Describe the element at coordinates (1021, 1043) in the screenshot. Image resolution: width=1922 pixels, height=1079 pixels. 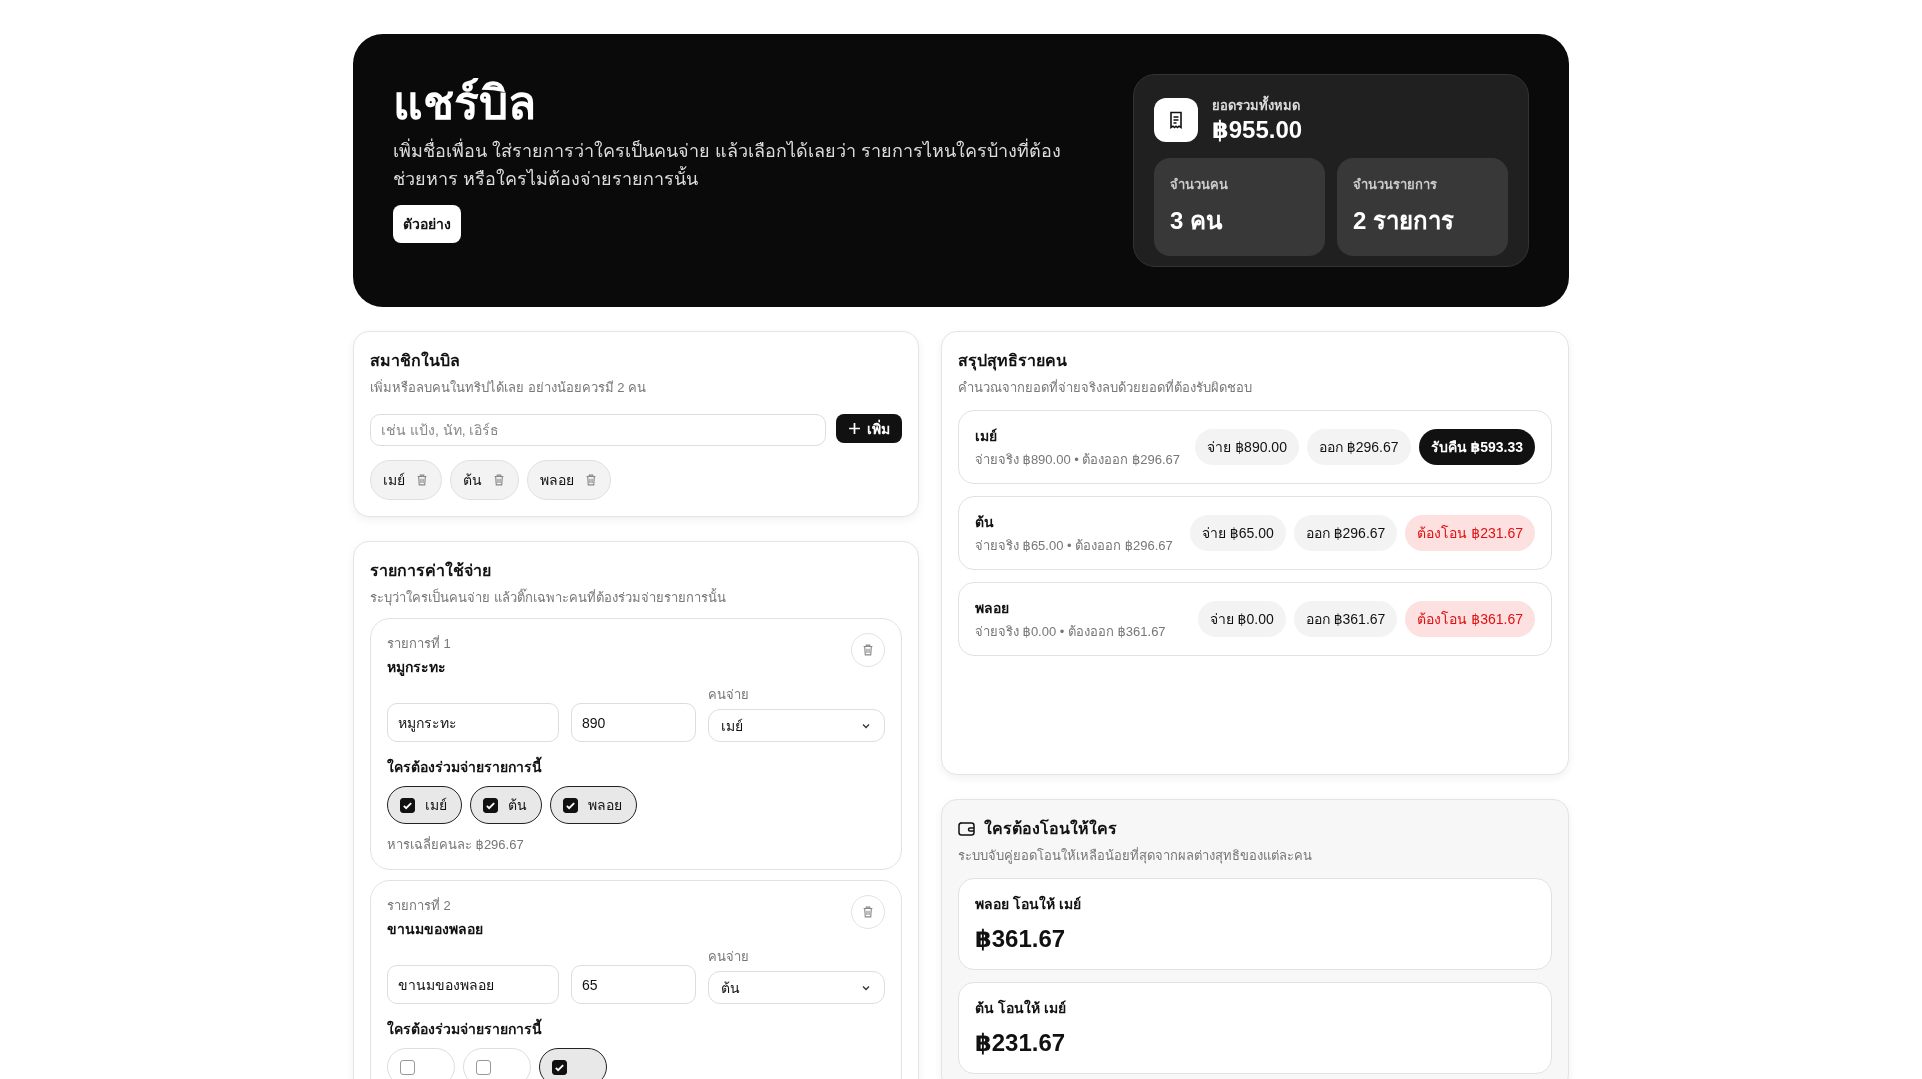
I see `transfer-amount: ฿231.67` at that location.